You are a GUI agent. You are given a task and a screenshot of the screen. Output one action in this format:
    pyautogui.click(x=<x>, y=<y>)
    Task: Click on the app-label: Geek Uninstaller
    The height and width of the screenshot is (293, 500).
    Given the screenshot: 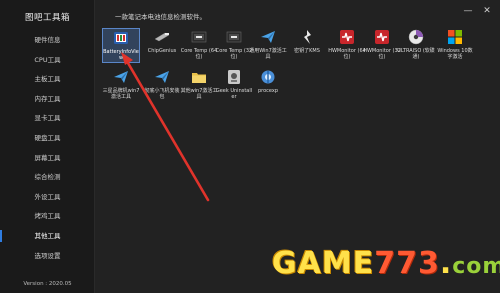 What is the action you would take?
    pyautogui.click(x=234, y=94)
    